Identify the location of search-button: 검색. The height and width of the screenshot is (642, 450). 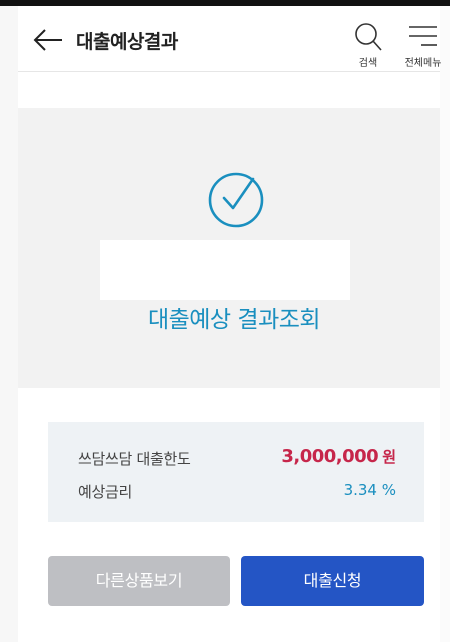
(368, 46).